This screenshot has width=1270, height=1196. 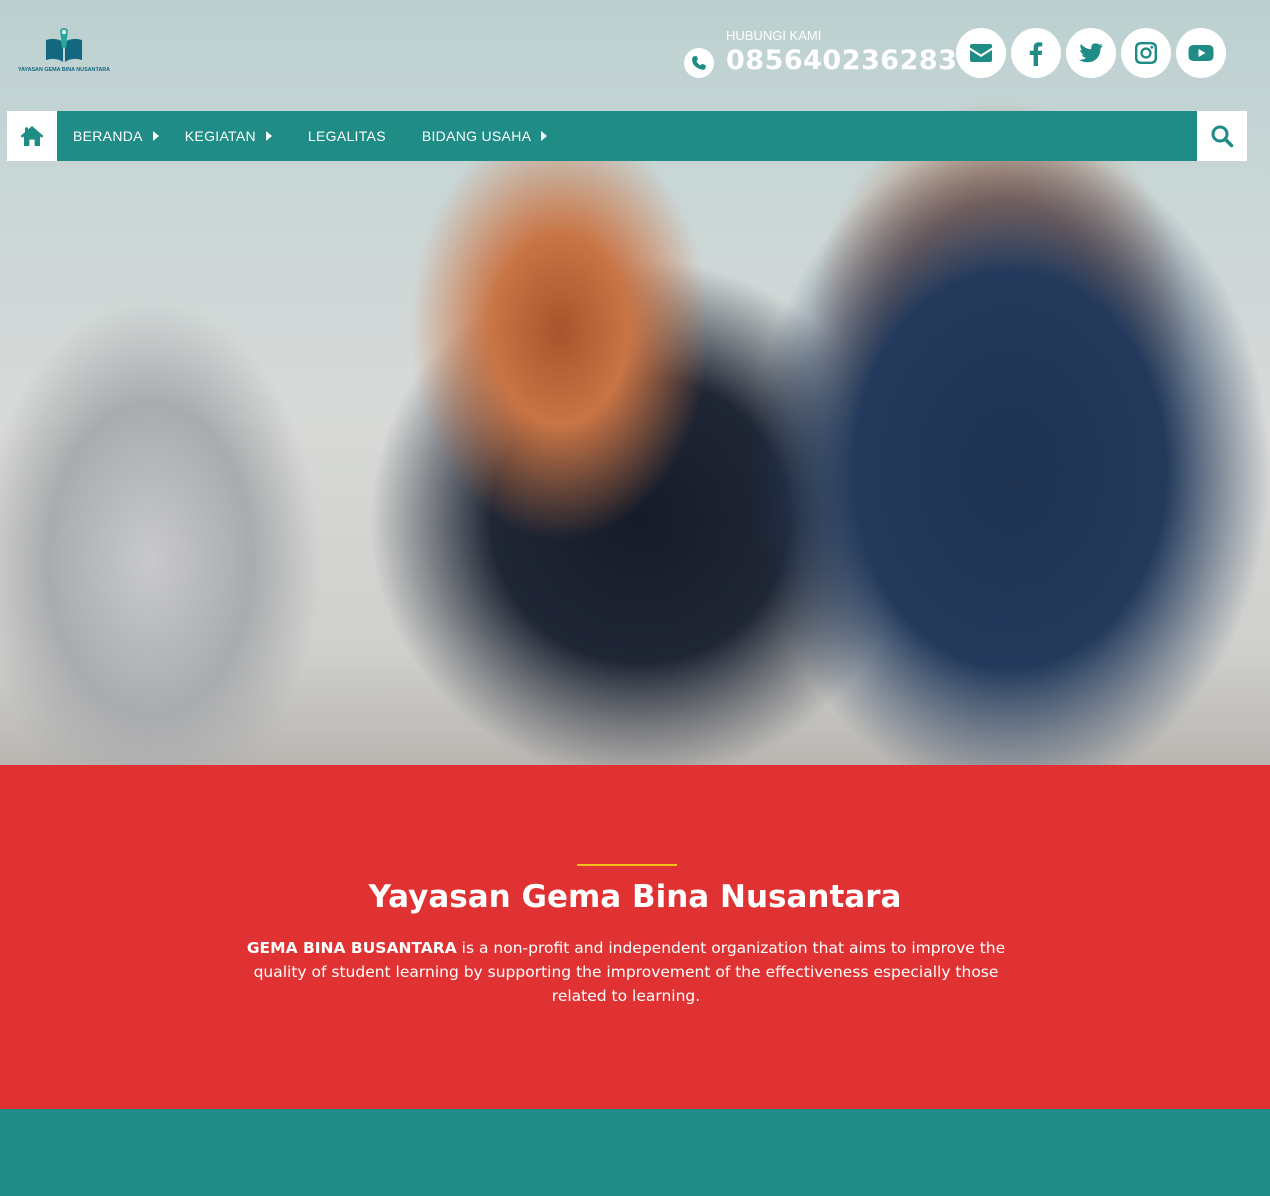 I want to click on instagram-button, so click(x=1146, y=53).